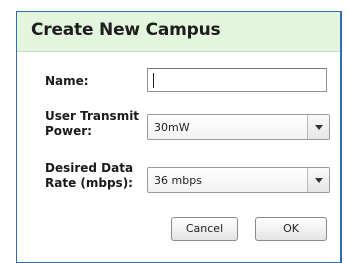 The height and width of the screenshot is (263, 347). I want to click on name-label: Name:, so click(67, 81).